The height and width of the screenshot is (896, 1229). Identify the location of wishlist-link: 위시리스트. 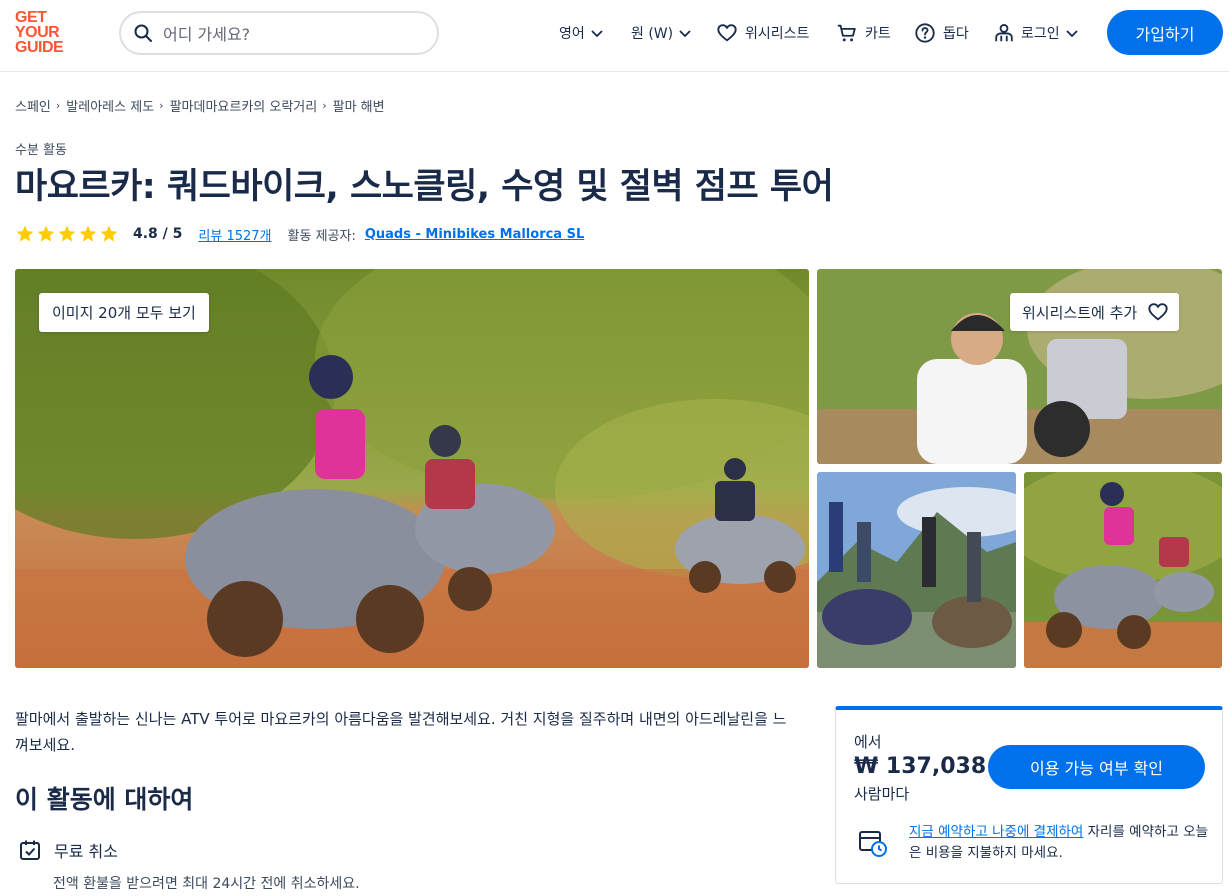
(762, 33).